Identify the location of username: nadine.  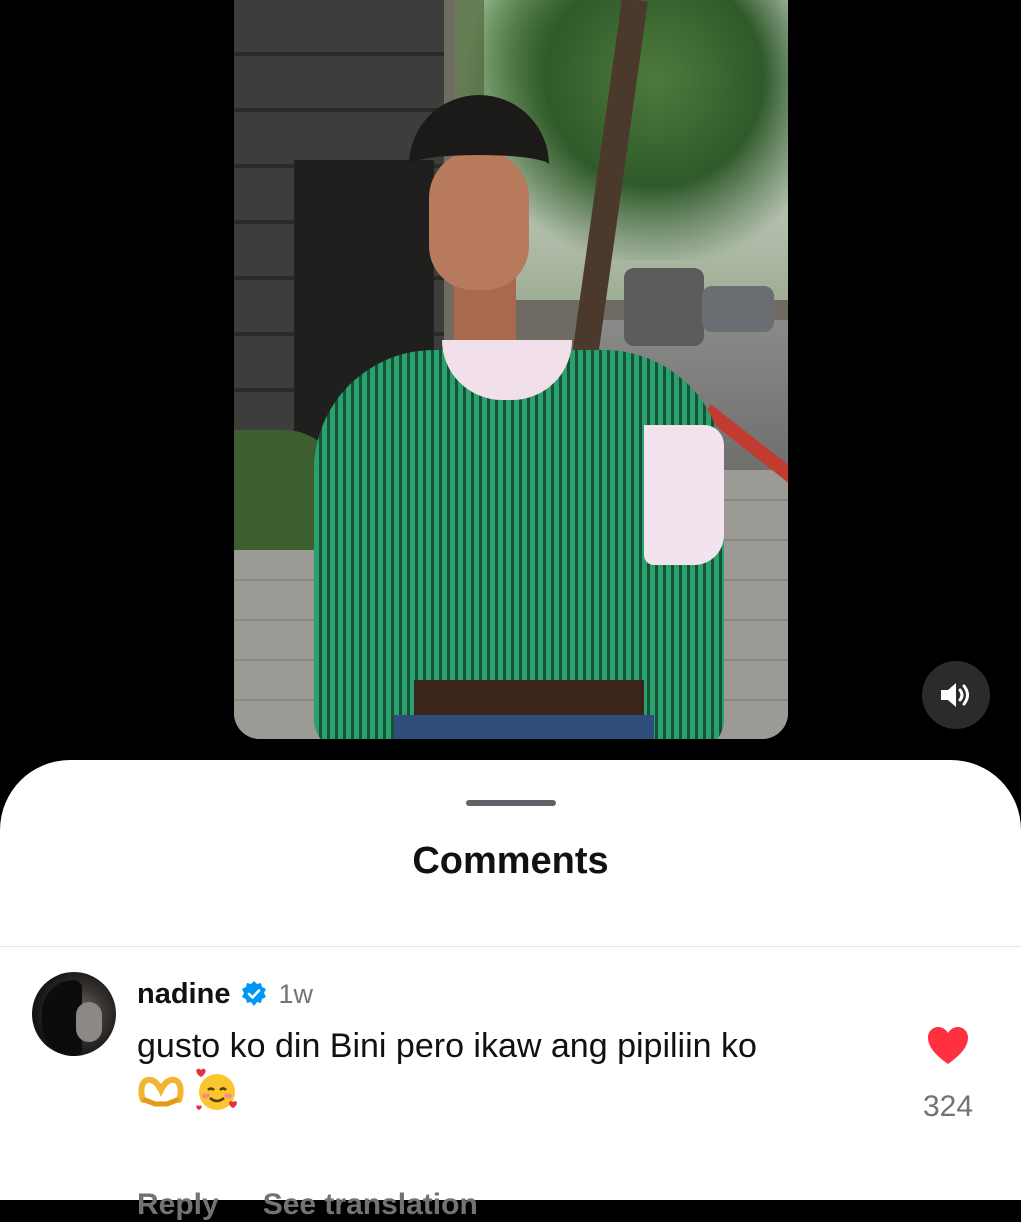
(183, 994).